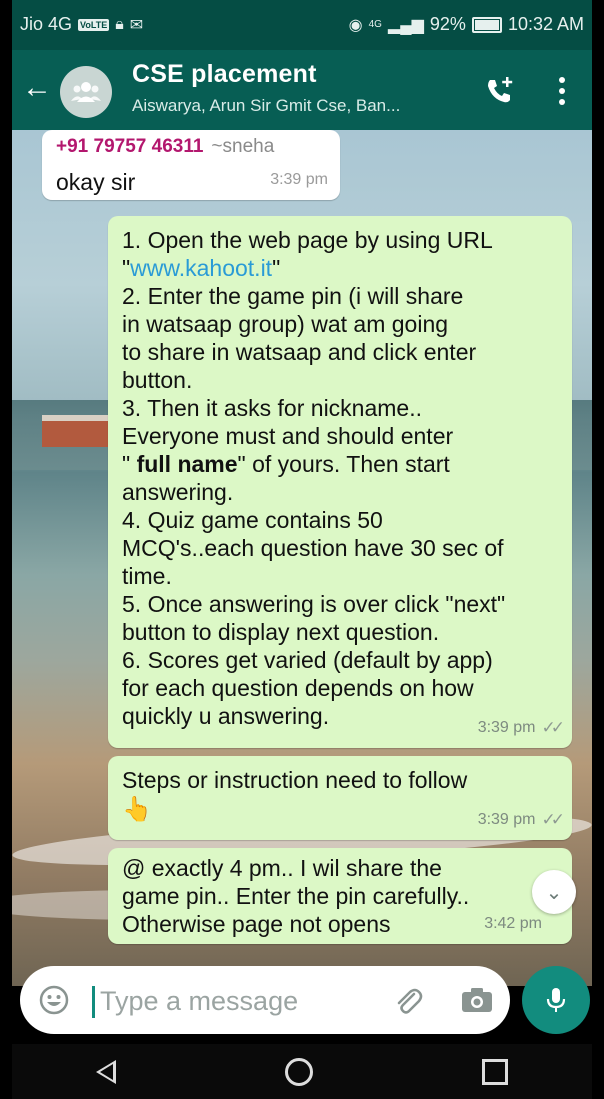  What do you see at coordinates (54, 1000) in the screenshot?
I see `emoji-icon` at bounding box center [54, 1000].